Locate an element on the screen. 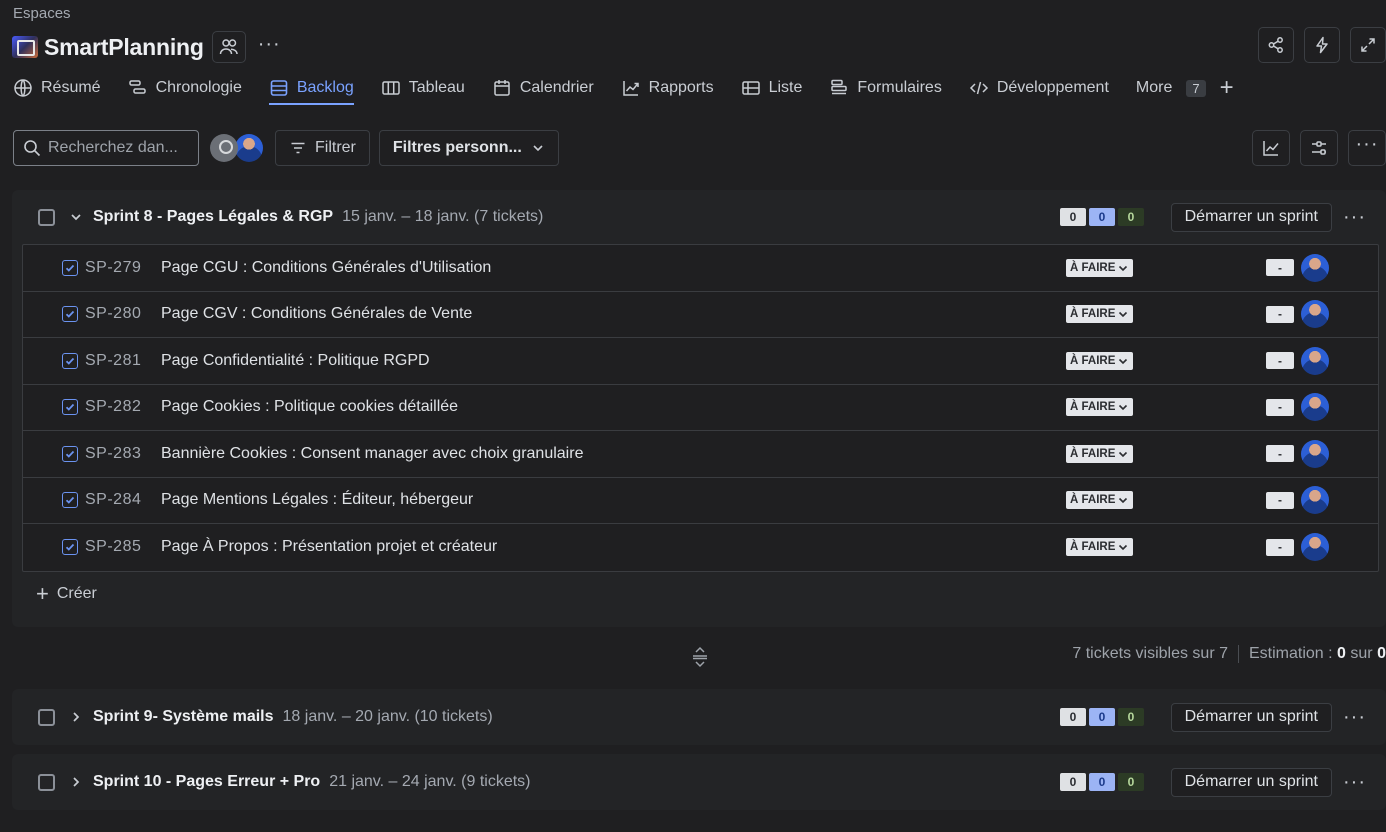 The height and width of the screenshot is (832, 1386). tab-label: Liste is located at coordinates (785, 87).